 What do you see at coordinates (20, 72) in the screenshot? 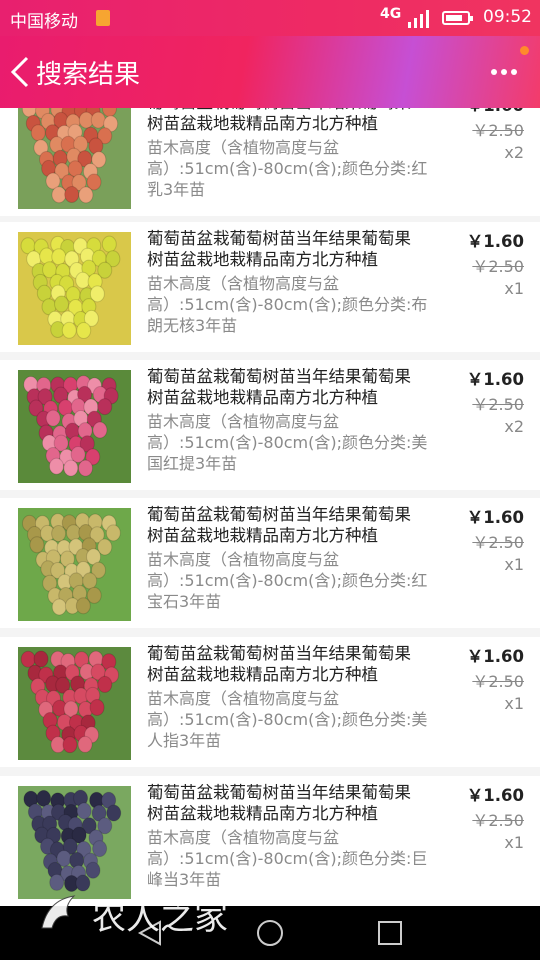
I see `chevron-left-icon` at bounding box center [20, 72].